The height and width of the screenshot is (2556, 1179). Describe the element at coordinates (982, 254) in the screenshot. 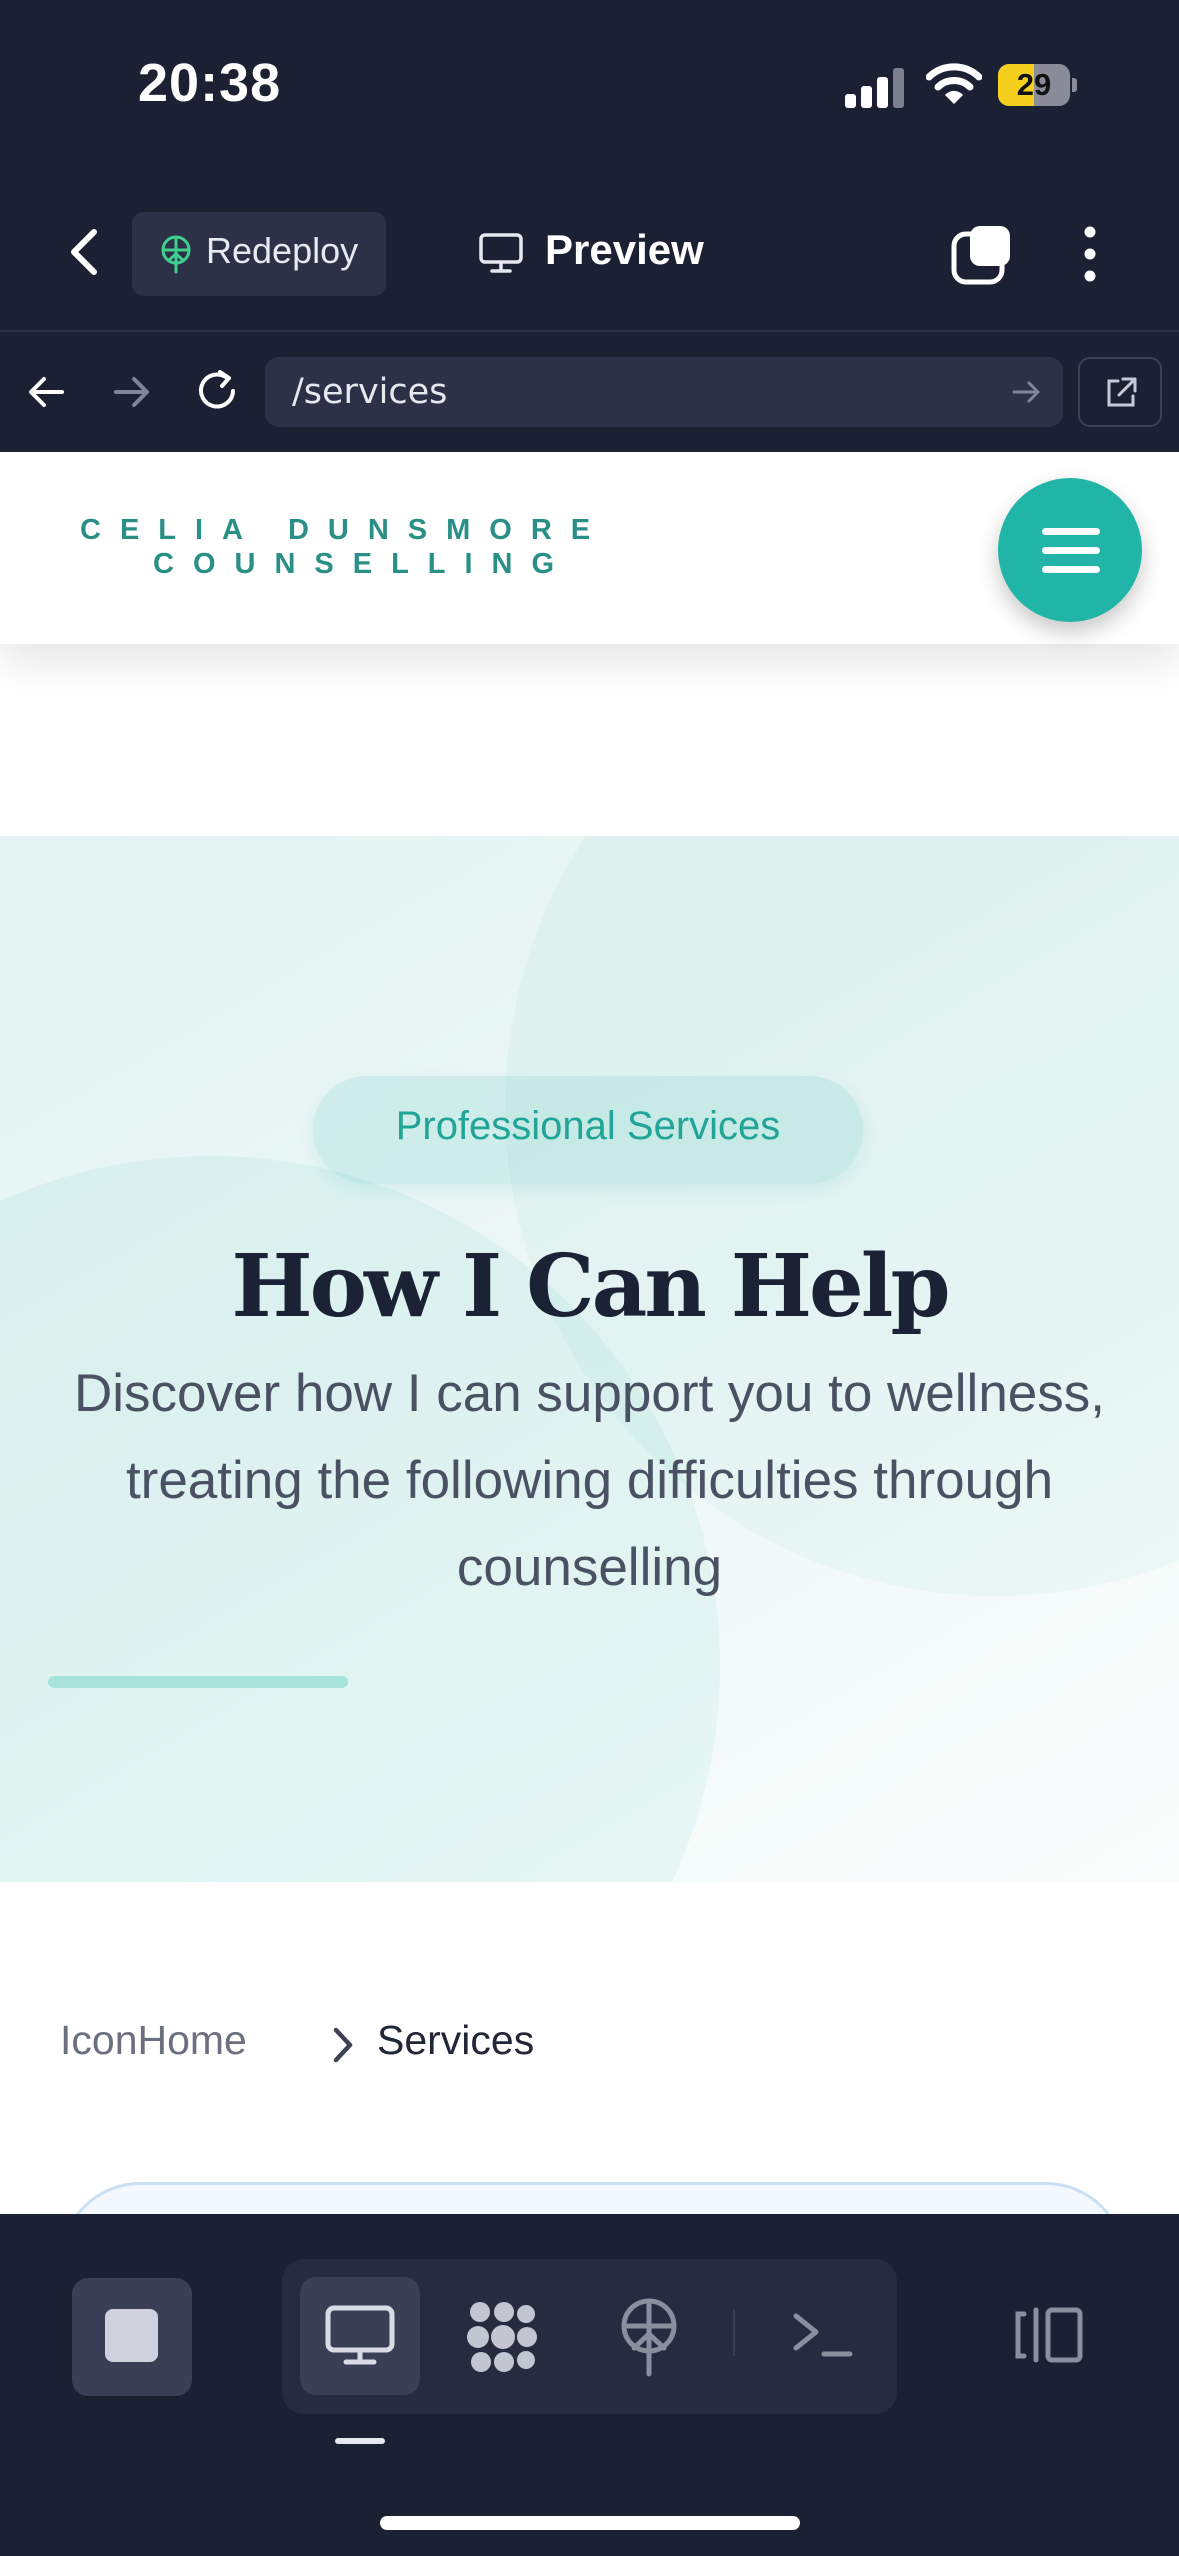

I see `tabs-icon` at that location.